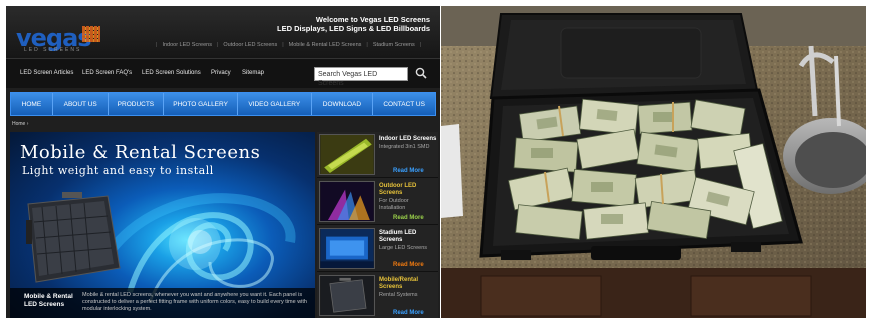  Describe the element at coordinates (372, 19) in the screenshot. I see `welcome-line-1: Welcome to Vegas LED Screens` at that location.